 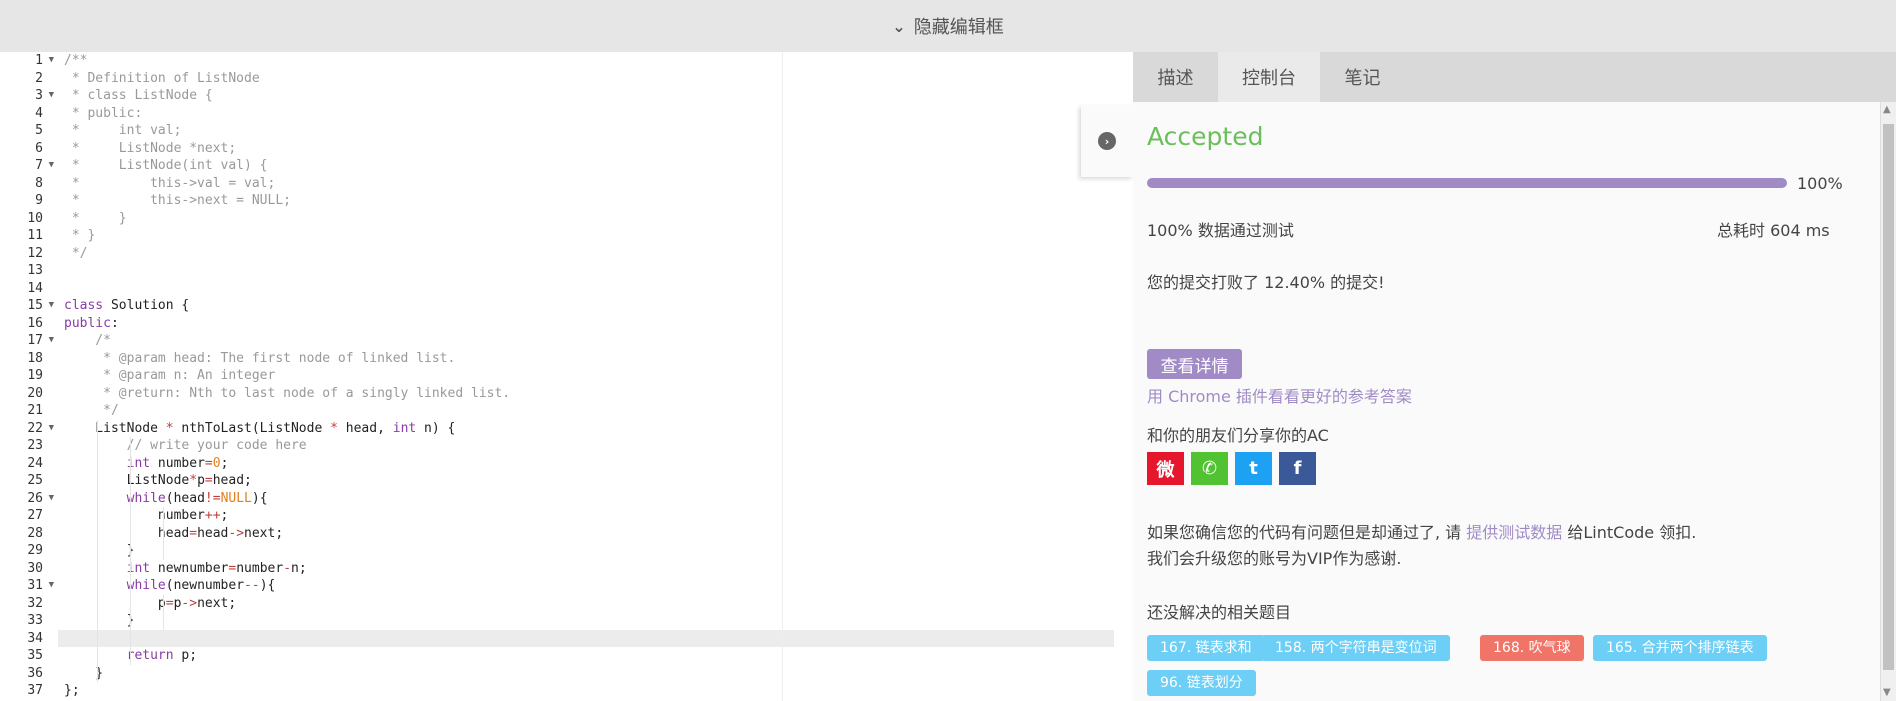 What do you see at coordinates (1888, 397) in the screenshot?
I see `scrollbar-thumb` at bounding box center [1888, 397].